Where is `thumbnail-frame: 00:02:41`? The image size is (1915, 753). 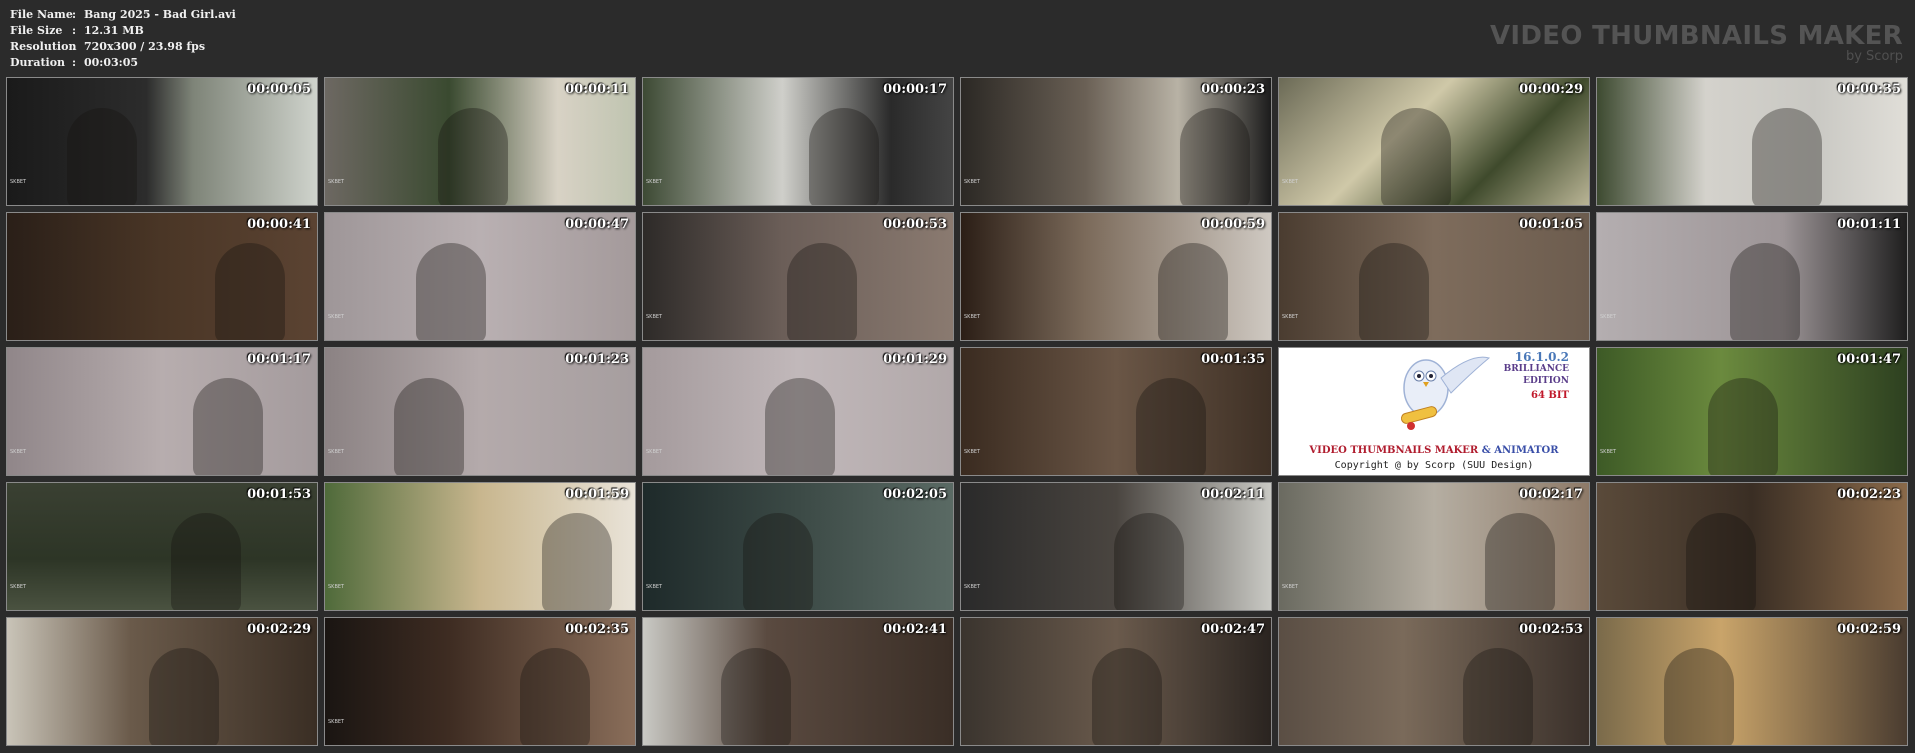
thumbnail-frame: 00:02:41 is located at coordinates (798, 681).